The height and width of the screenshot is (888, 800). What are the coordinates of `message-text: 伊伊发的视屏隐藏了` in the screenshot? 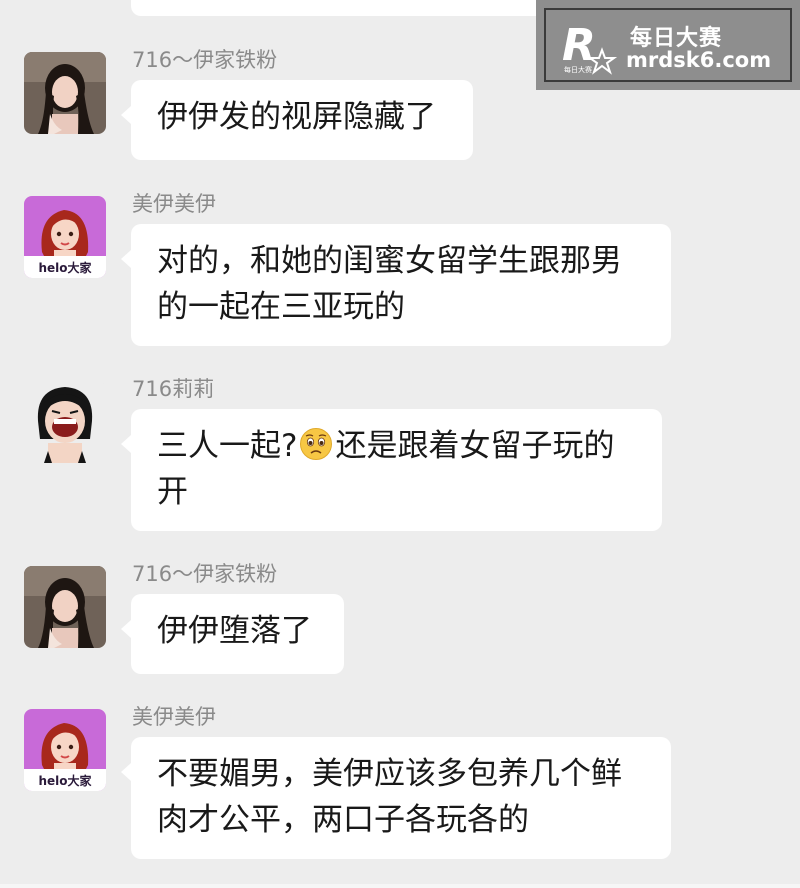 It's located at (296, 117).